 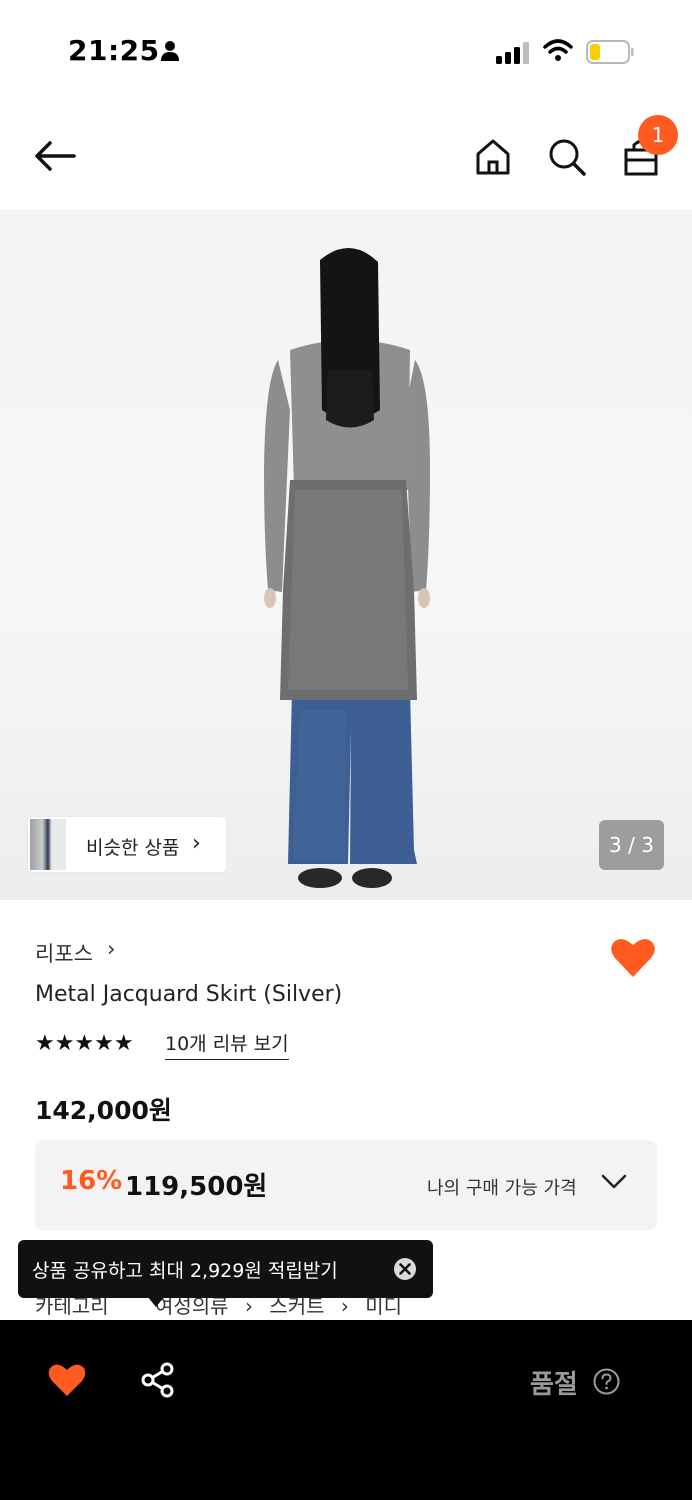 What do you see at coordinates (133, 848) in the screenshot?
I see `similar-products-label: 비슷한 상품` at bounding box center [133, 848].